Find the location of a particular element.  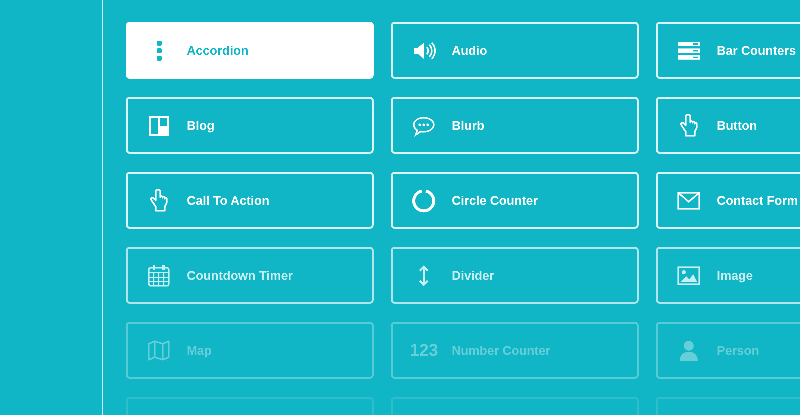

layout-grid-icon is located at coordinates (159, 126).